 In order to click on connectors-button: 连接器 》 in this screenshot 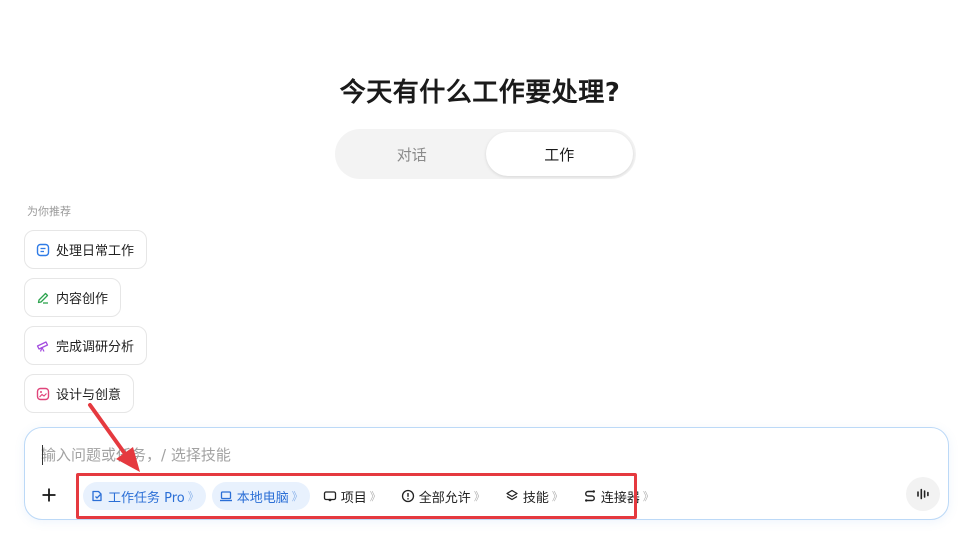, I will do `click(618, 496)`.